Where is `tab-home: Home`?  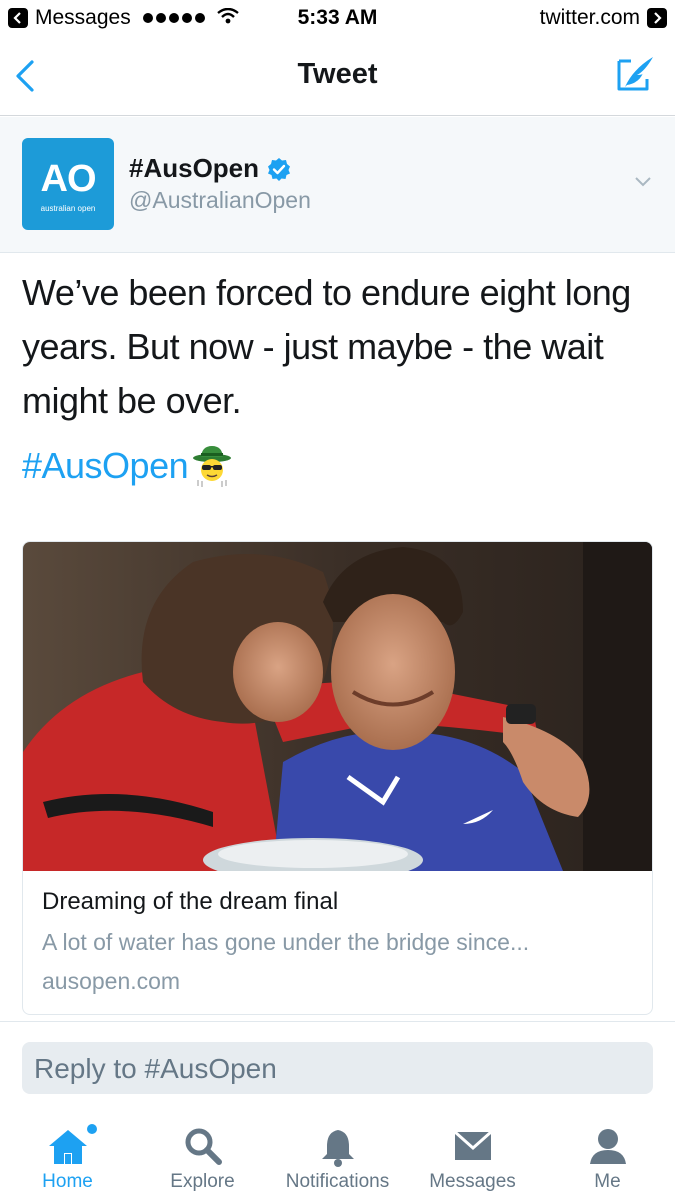
tab-home: Home is located at coordinates (67, 1155).